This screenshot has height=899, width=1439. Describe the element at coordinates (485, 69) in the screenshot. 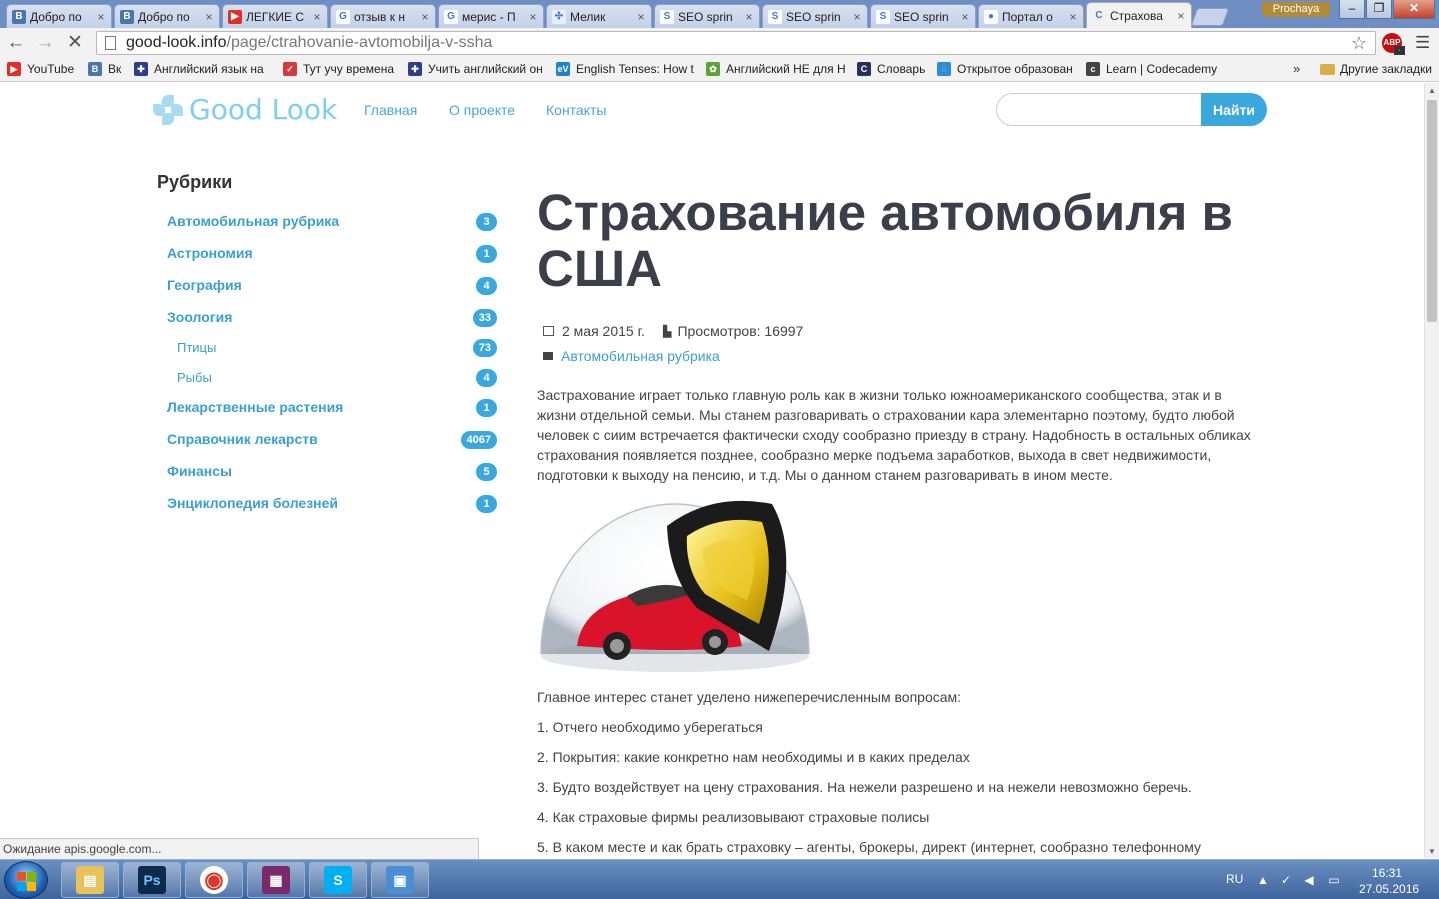

I see `bookmark-label: Учить английский он` at that location.